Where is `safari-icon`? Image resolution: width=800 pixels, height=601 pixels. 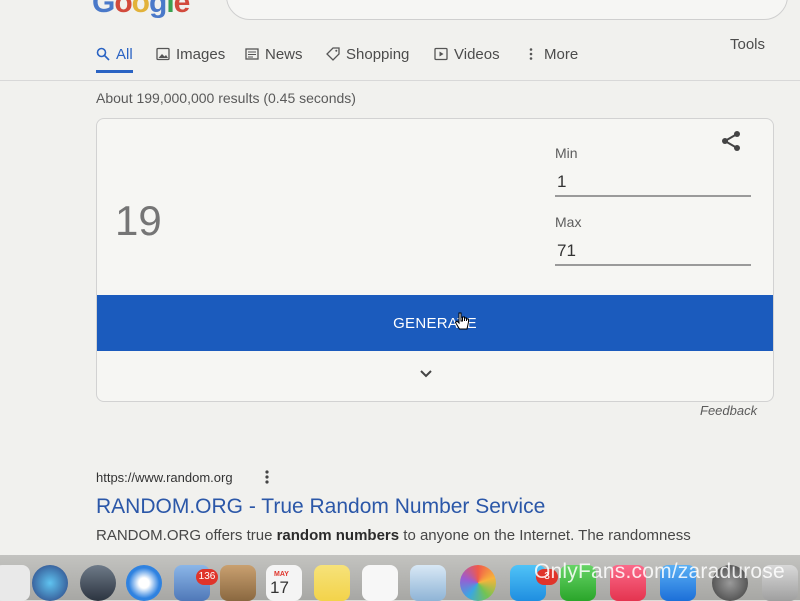 safari-icon is located at coordinates (144, 583).